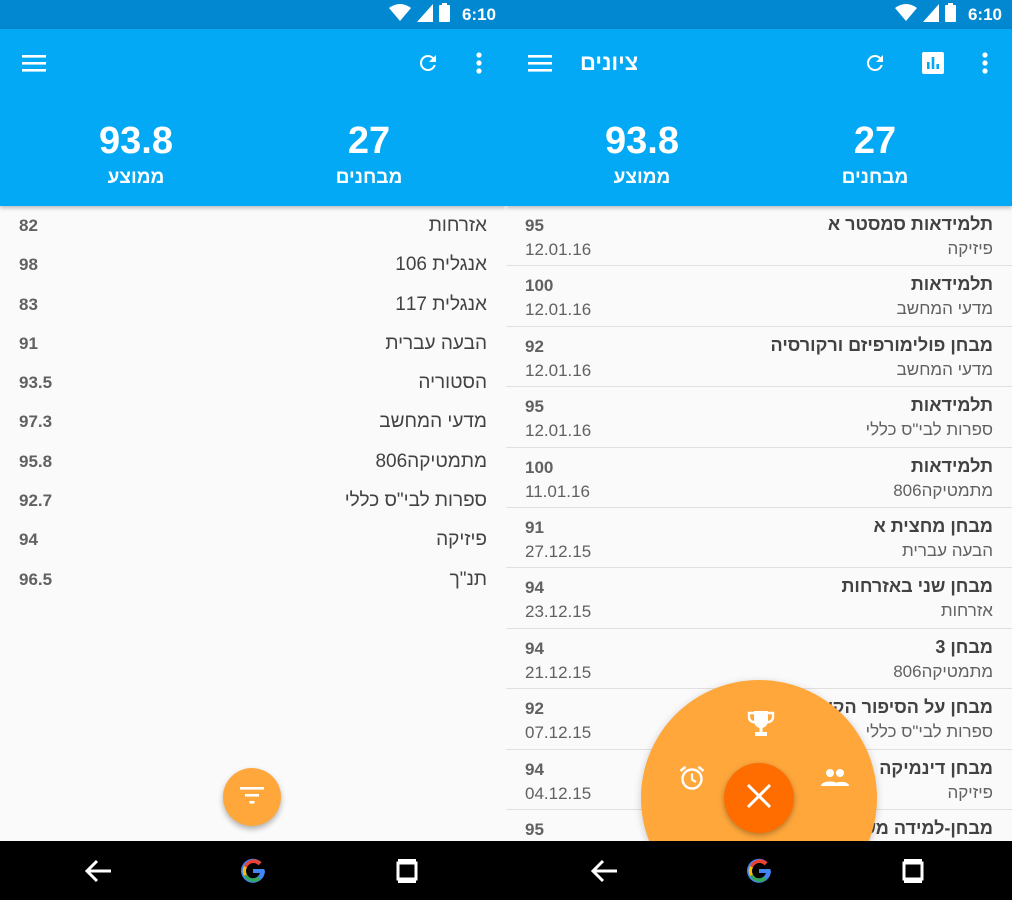 The image size is (1012, 900). I want to click on average-stat: 93.8 ממוצע, so click(642, 155).